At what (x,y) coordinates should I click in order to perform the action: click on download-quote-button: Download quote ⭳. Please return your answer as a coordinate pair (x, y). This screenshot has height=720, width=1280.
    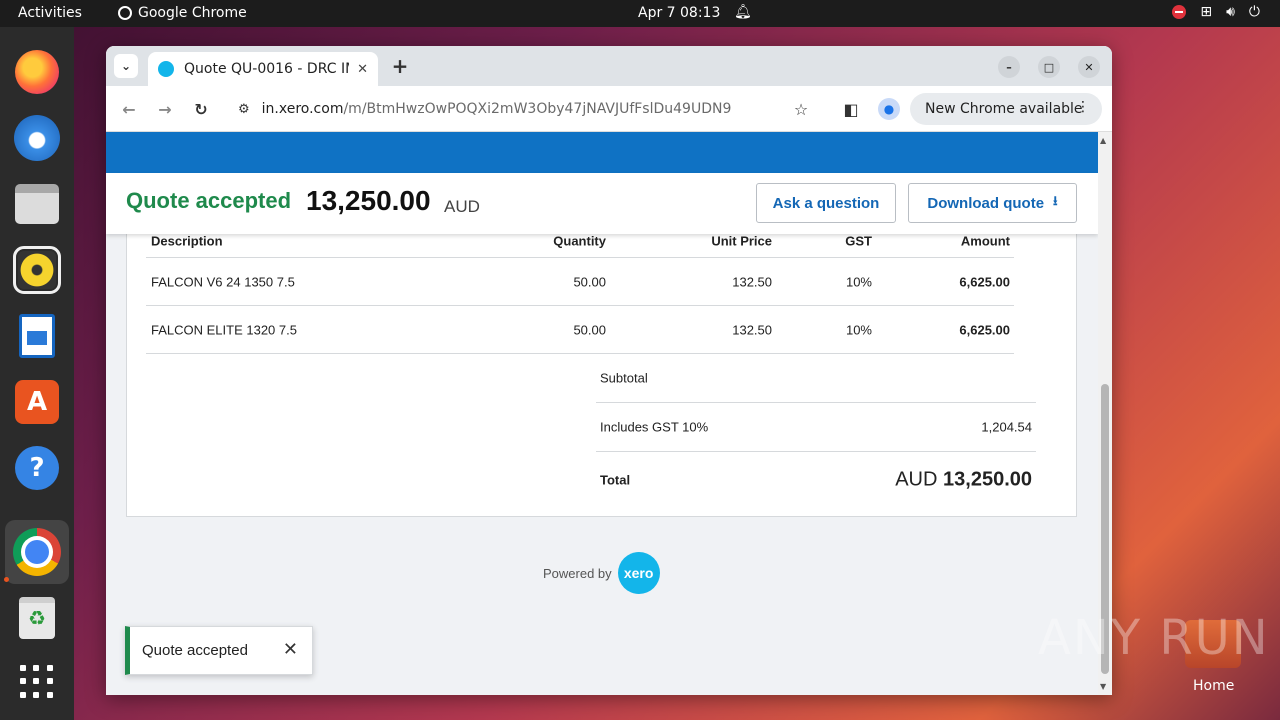
    Looking at the image, I should click on (992, 203).